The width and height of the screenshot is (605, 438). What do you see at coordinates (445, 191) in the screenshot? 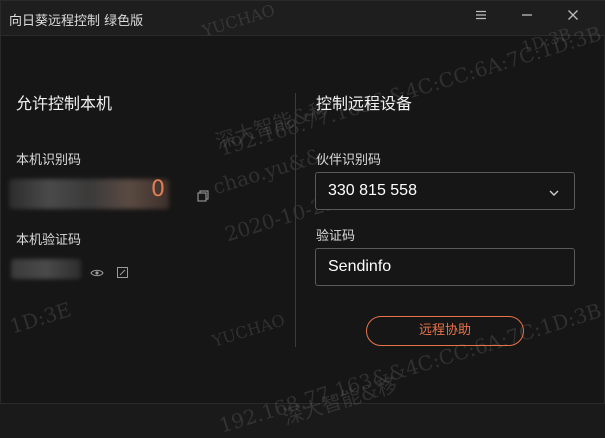
I see `partner-id-dropdown: 330 815 558` at bounding box center [445, 191].